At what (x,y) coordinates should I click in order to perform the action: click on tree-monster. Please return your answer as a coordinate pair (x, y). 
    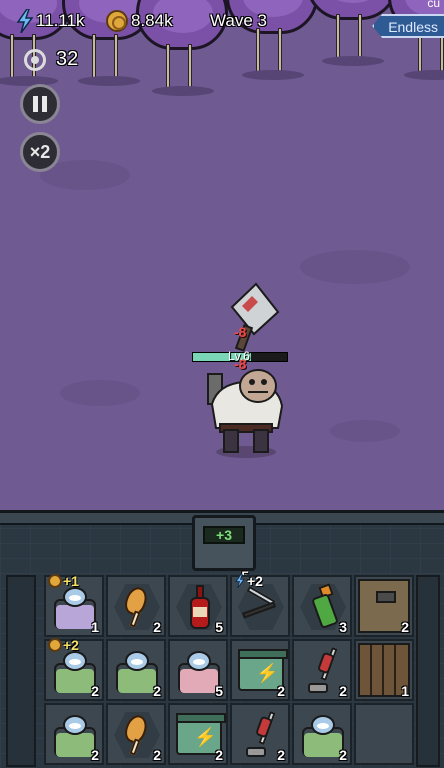
    Looking at the image, I should click on (416, 42).